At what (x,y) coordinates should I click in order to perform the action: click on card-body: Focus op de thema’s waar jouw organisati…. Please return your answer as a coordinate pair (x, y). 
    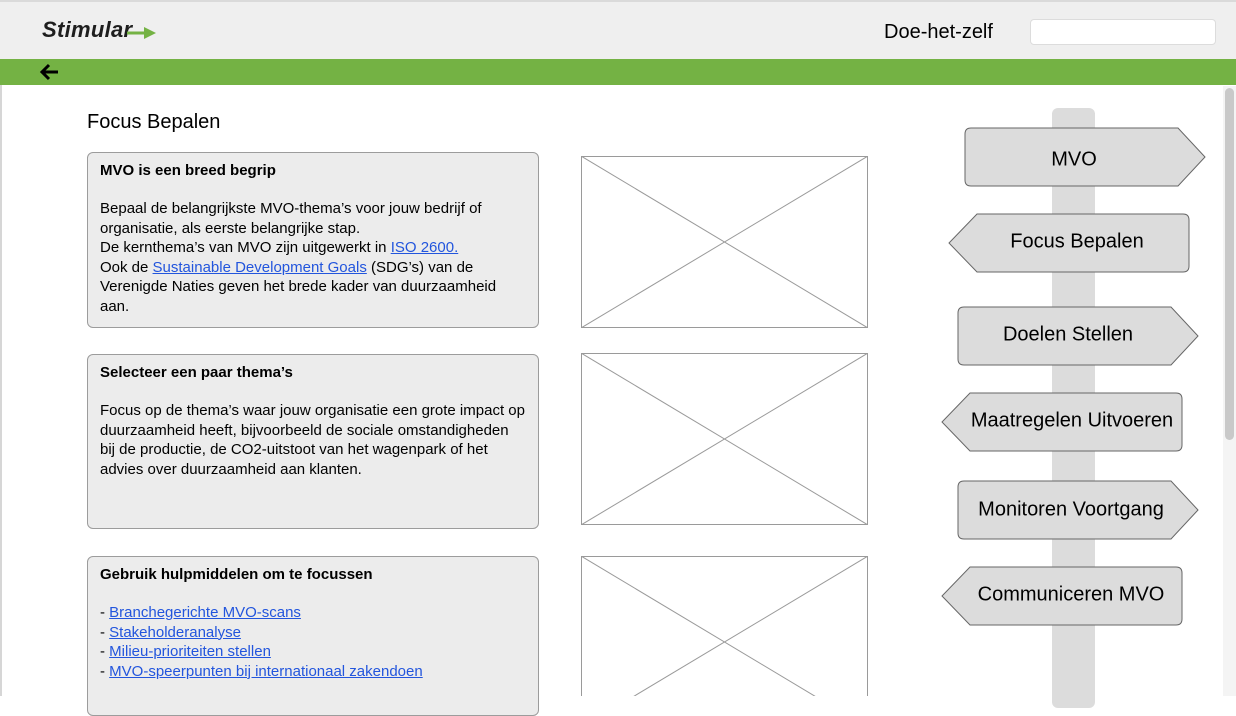
    Looking at the image, I should click on (312, 440).